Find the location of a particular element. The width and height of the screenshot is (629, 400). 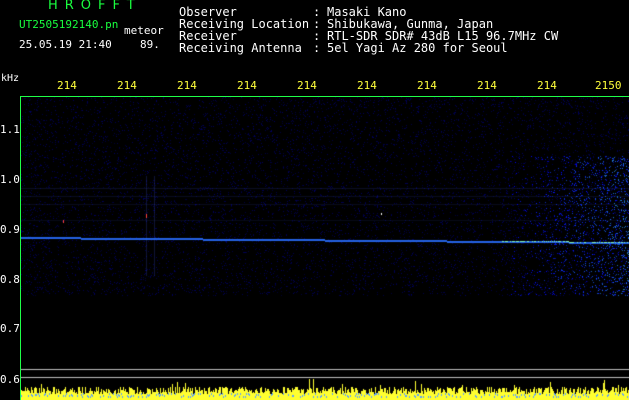

detection-count: 89. is located at coordinates (150, 44).